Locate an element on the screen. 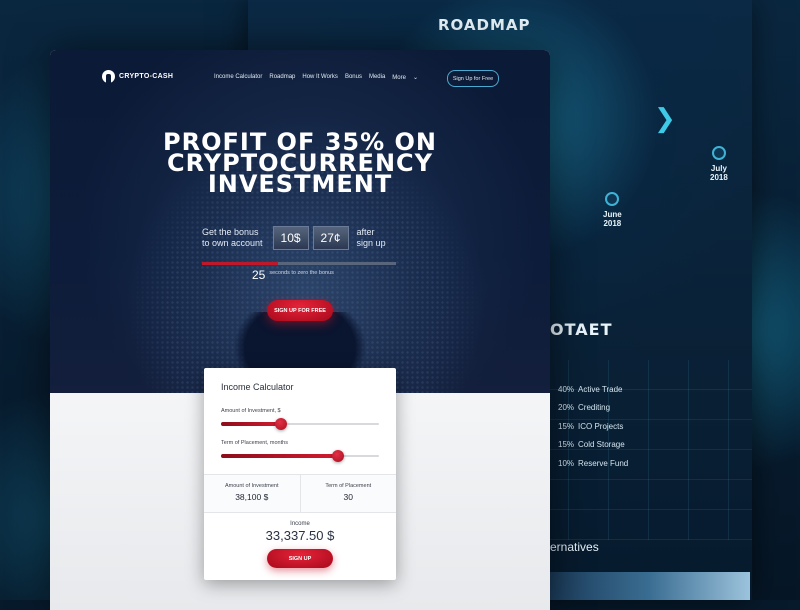  allocation-row: 15% Cold Storage is located at coordinates (593, 445).